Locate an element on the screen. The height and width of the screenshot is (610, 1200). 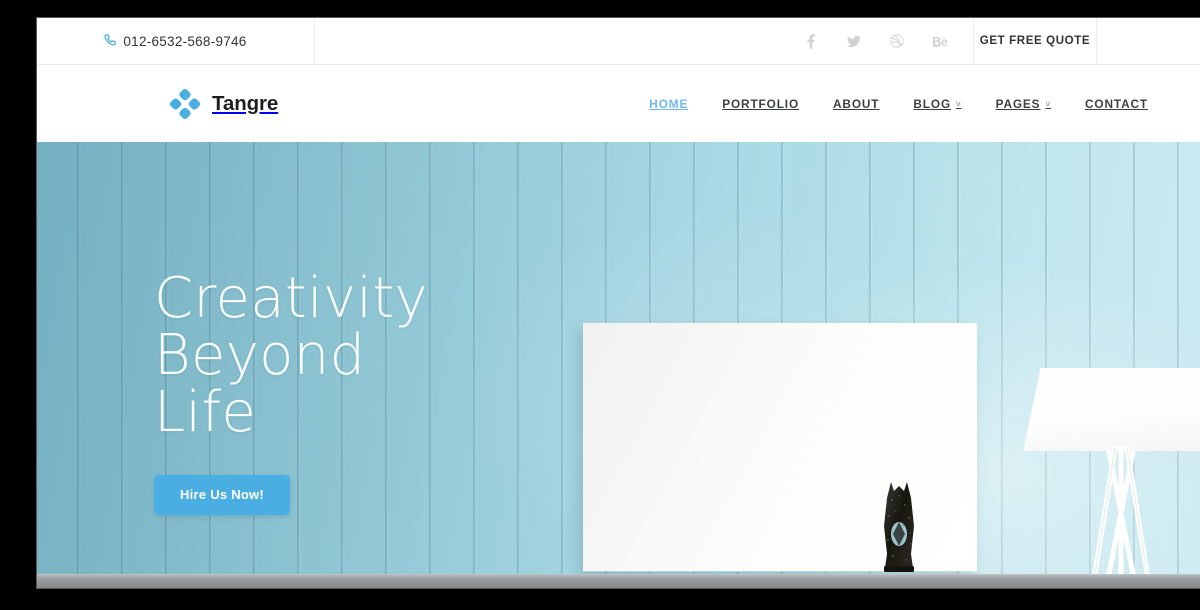
get-free-quote-label: GET FREE QUOTE is located at coordinates (1035, 41).